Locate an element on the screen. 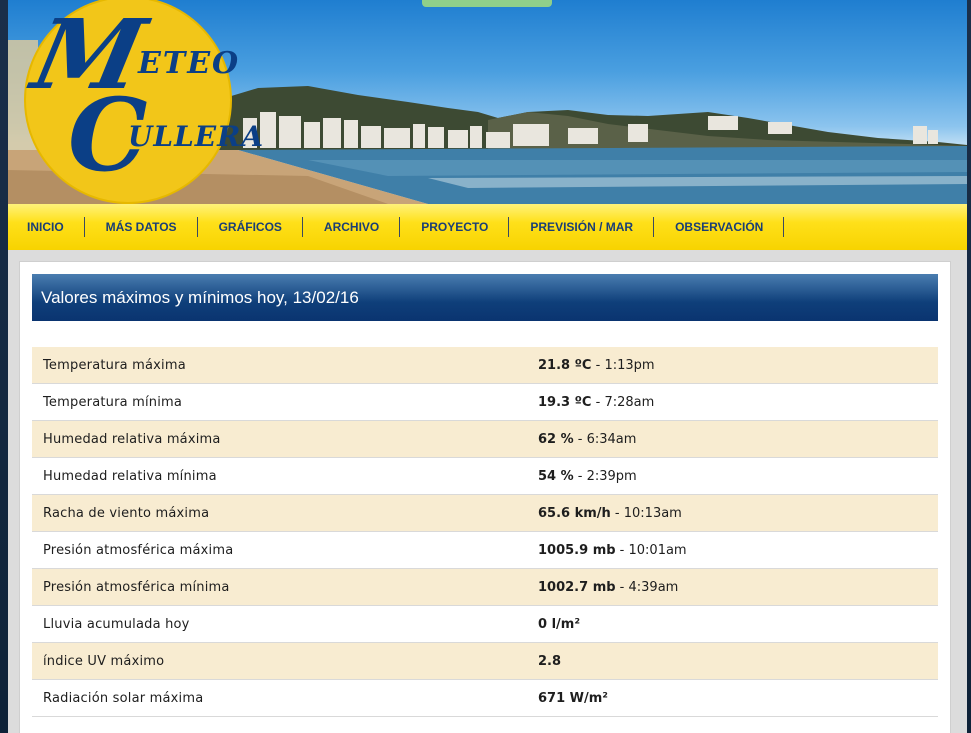 Image resolution: width=971 pixels, height=733 pixels. value-time: - 10:01am is located at coordinates (651, 550).